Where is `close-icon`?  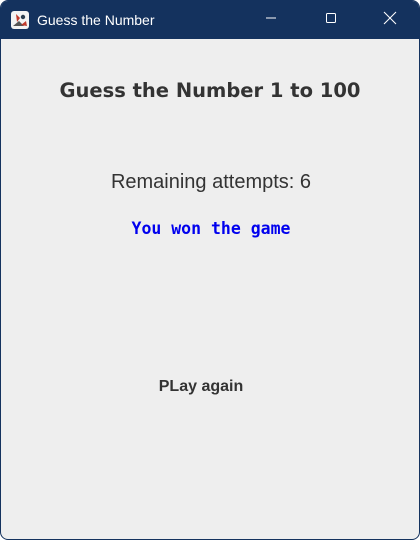
close-icon is located at coordinates (390, 20).